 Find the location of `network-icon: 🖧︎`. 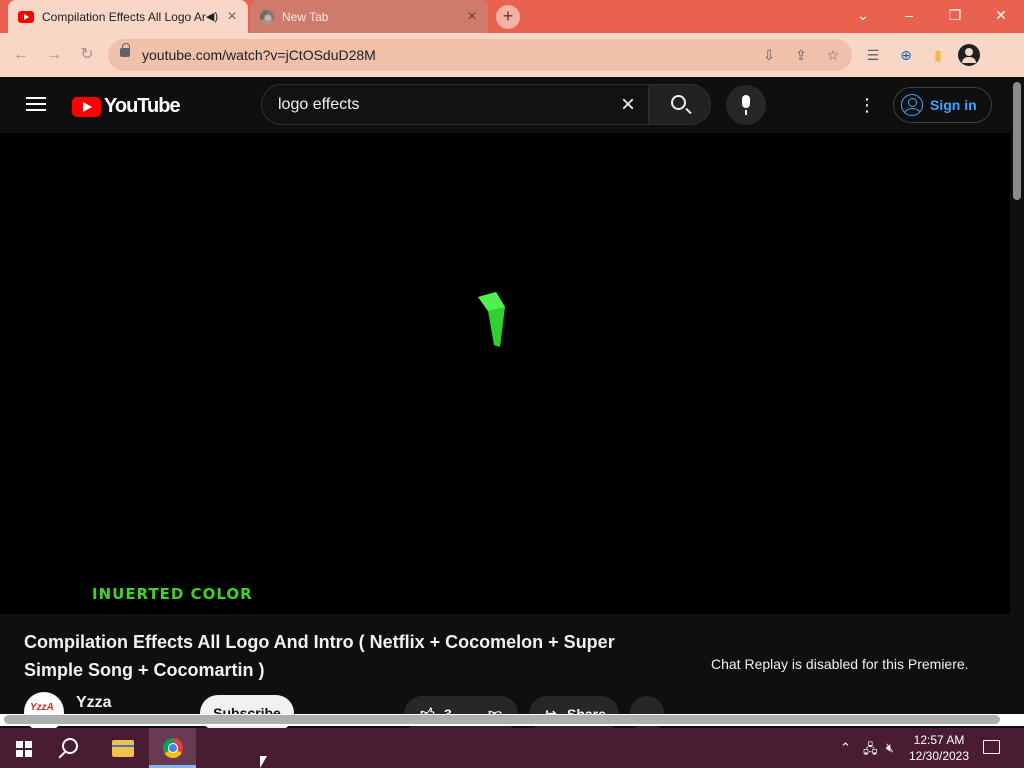

network-icon: 🖧︎ is located at coordinates (870, 751).